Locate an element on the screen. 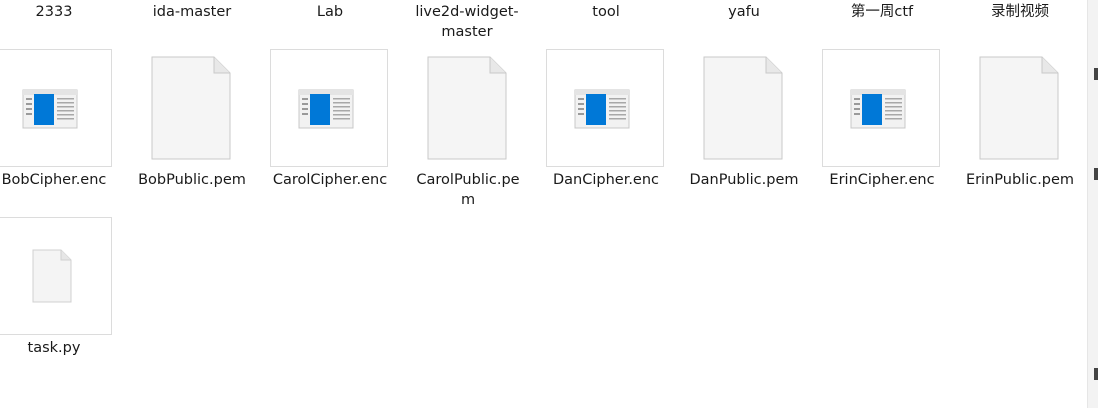 The width and height of the screenshot is (1098, 408). vertical-scrollbar is located at coordinates (1092, 204).